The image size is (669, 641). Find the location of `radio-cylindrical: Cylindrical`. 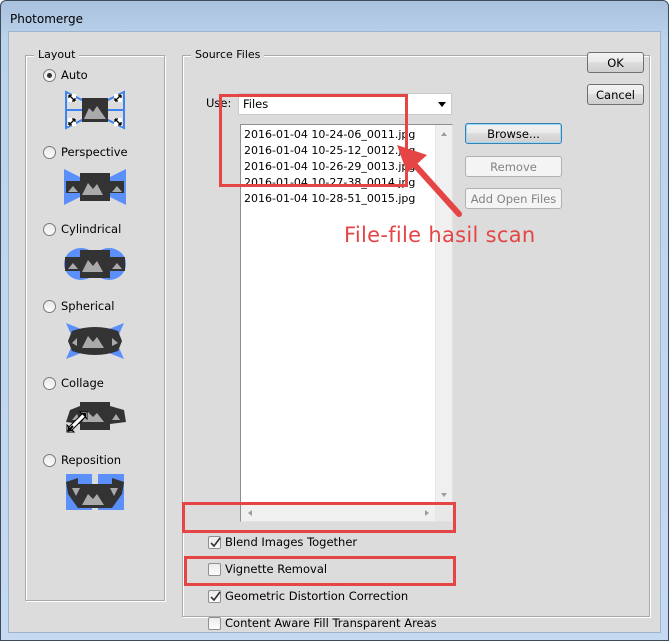

radio-cylindrical: Cylindrical is located at coordinates (82, 229).